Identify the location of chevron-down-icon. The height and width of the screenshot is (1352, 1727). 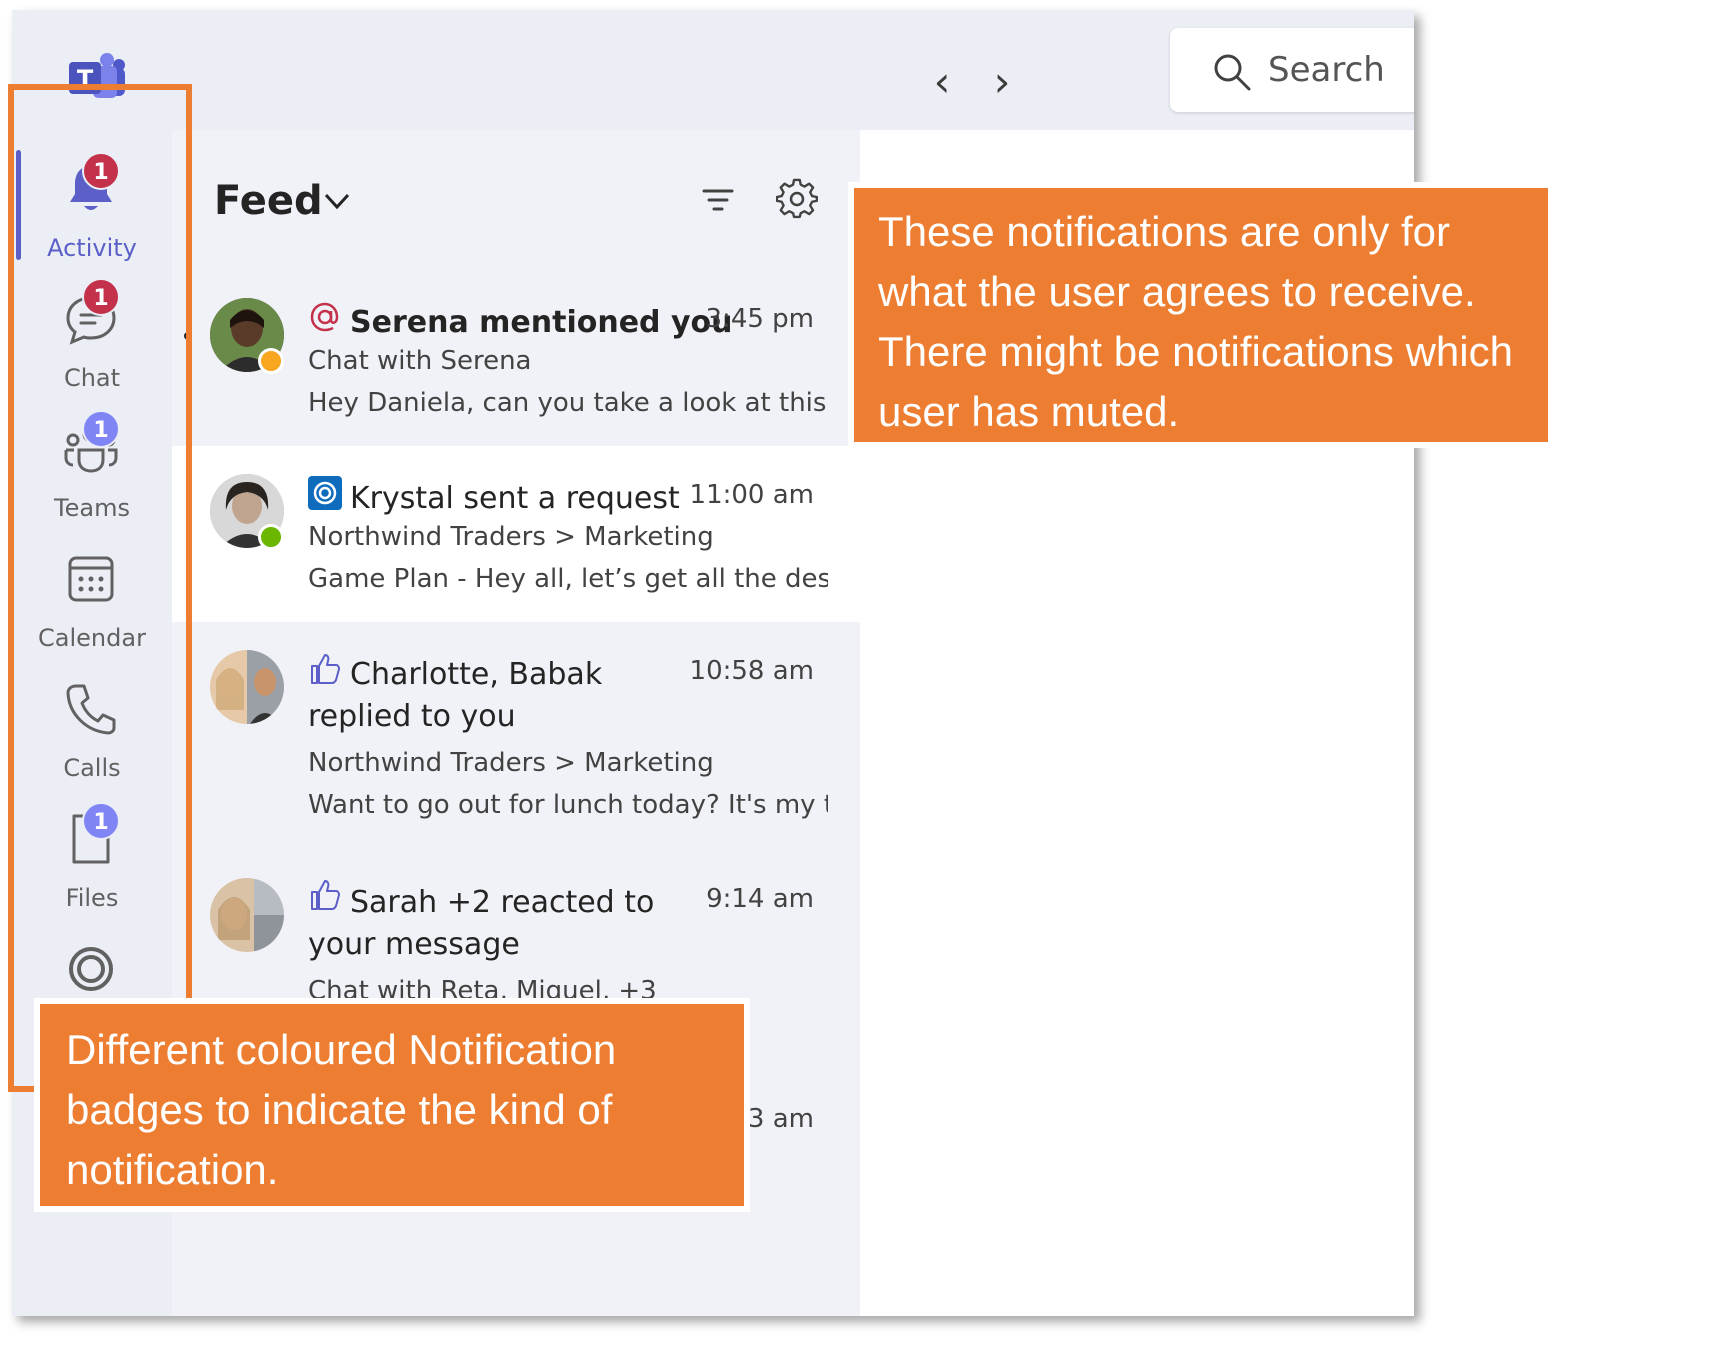
(337, 201).